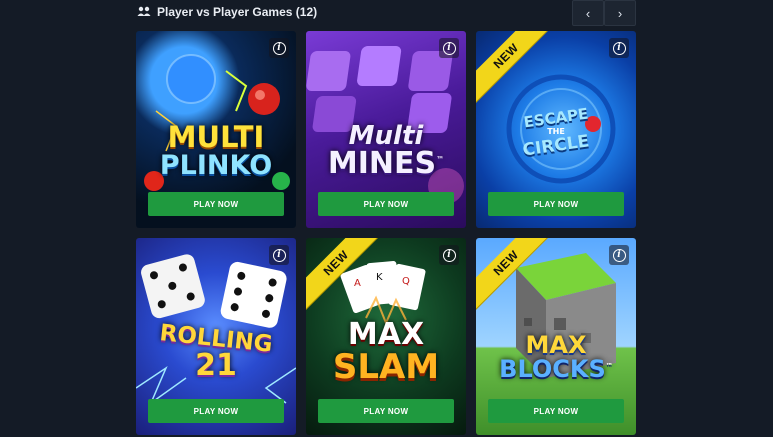 This screenshot has height=437, width=773. Describe the element at coordinates (386, 151) in the screenshot. I see `game-logo: Multi MINES™` at that location.